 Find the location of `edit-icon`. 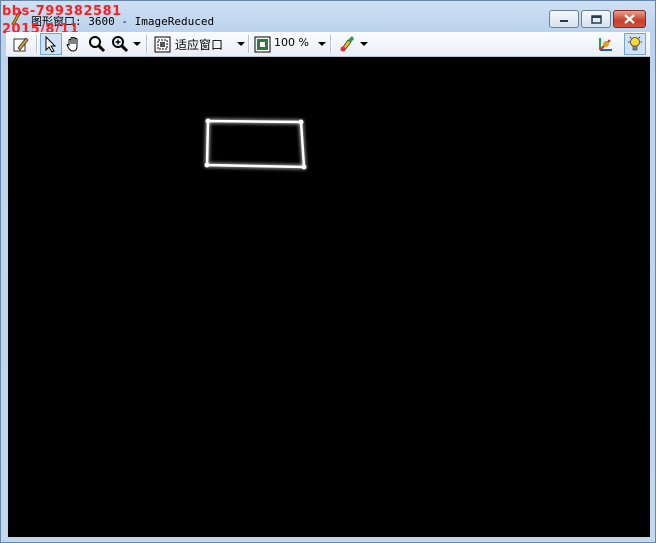

edit-icon is located at coordinates (21, 44).